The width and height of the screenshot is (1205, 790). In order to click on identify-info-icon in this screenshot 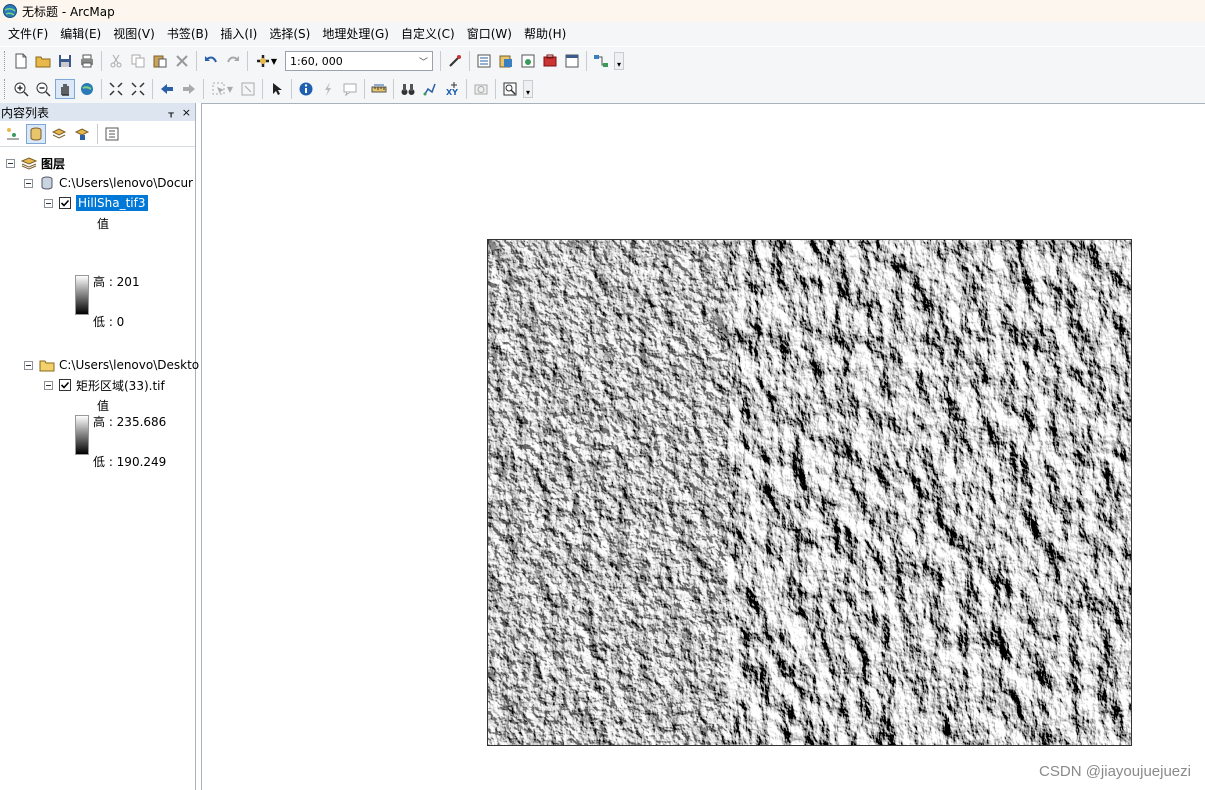, I will do `click(306, 89)`.